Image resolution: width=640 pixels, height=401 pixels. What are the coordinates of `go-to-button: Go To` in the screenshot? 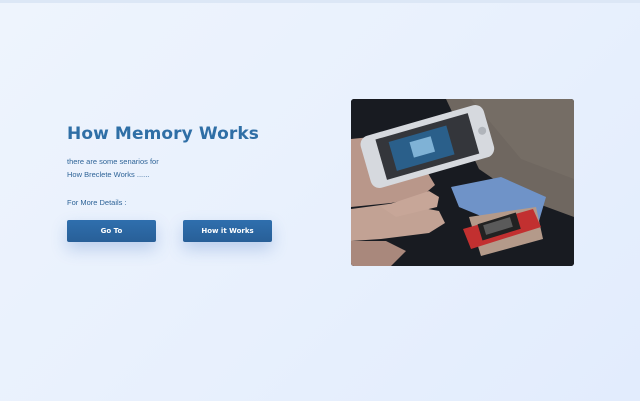 It's located at (111, 231).